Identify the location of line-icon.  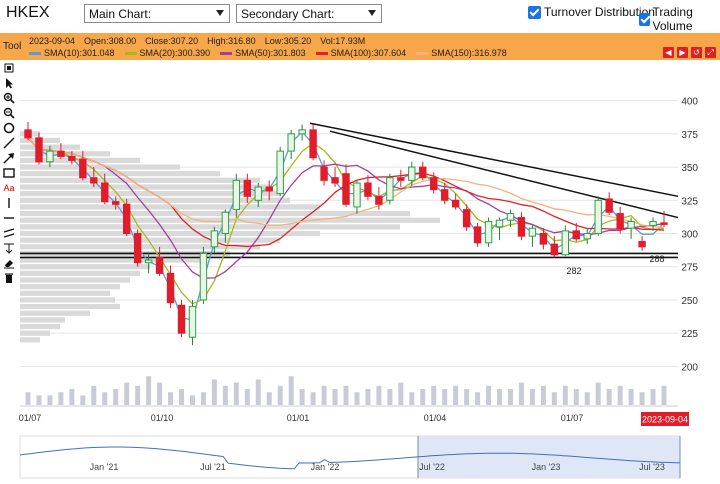
(9, 142).